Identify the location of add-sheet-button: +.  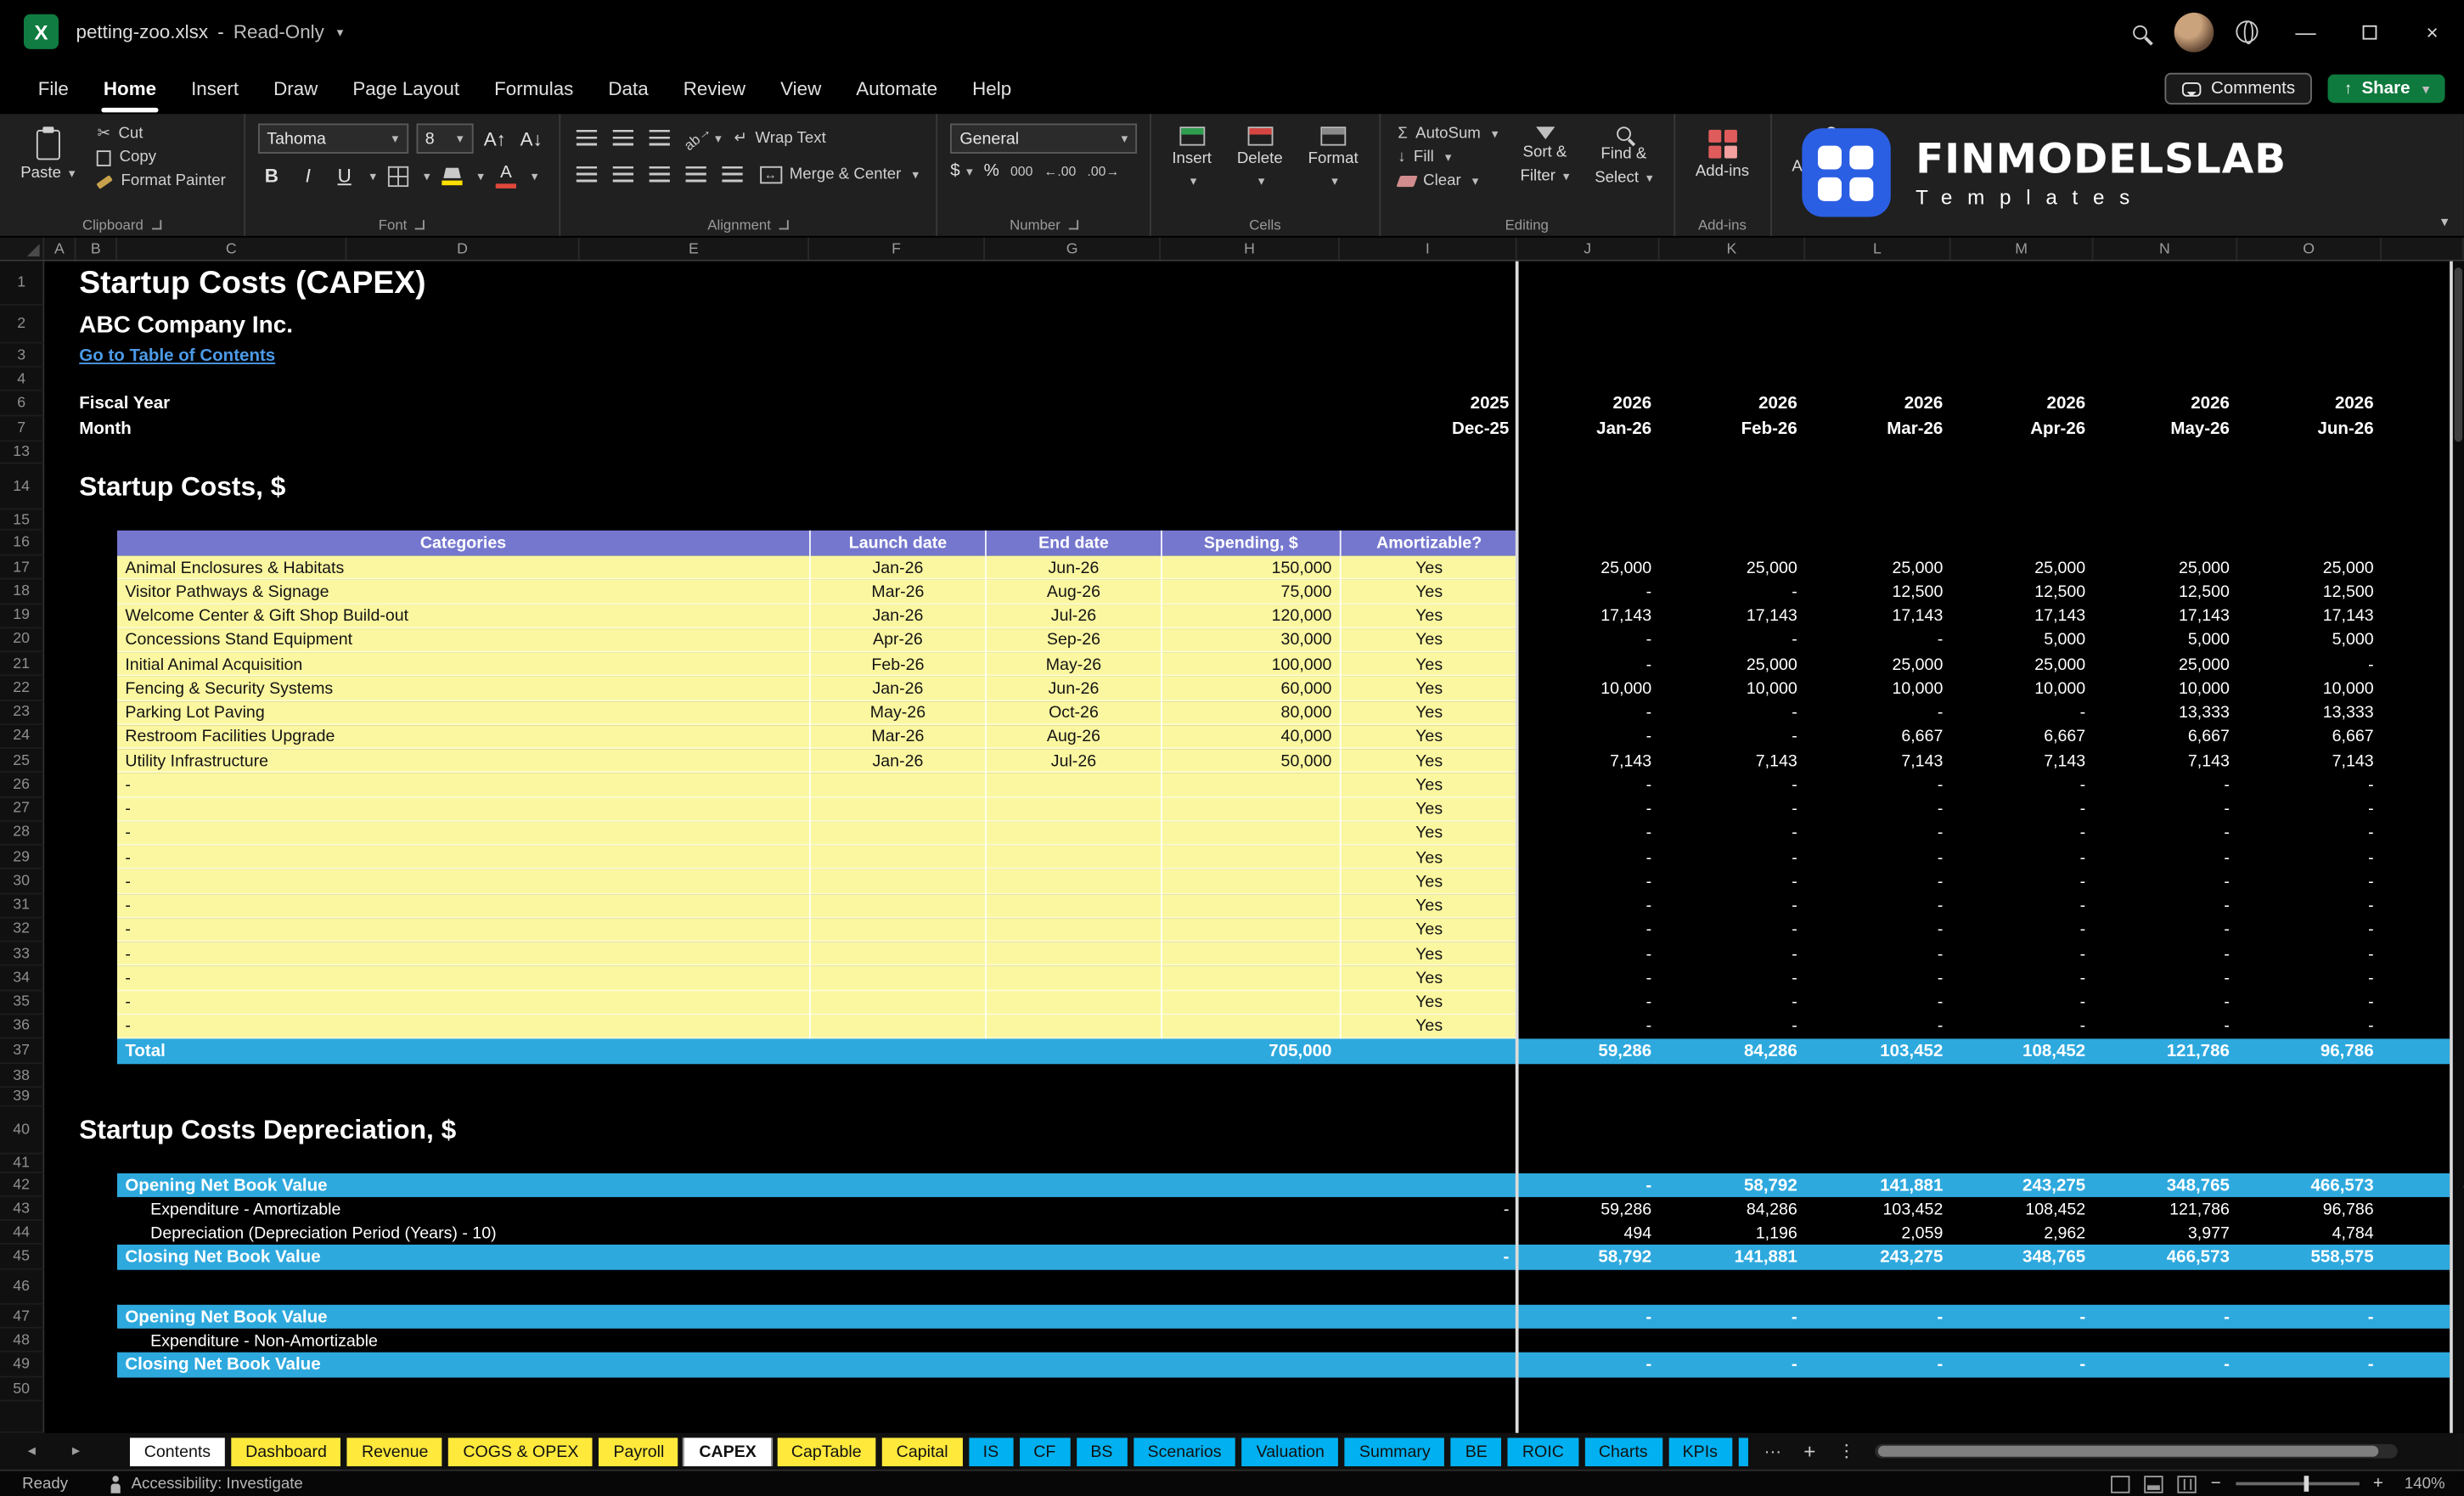
(1809, 1451).